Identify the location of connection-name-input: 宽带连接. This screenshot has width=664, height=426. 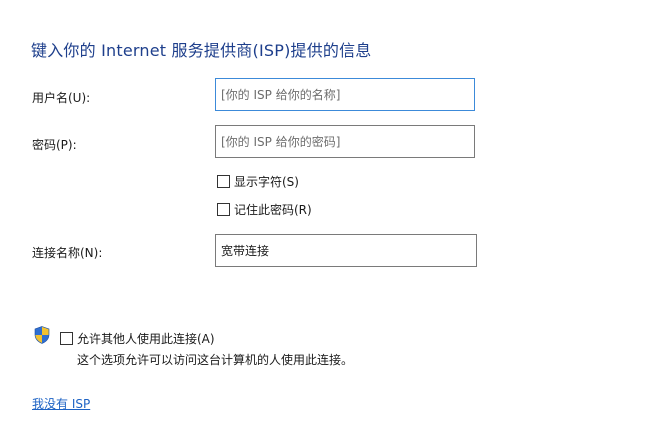
(346, 250).